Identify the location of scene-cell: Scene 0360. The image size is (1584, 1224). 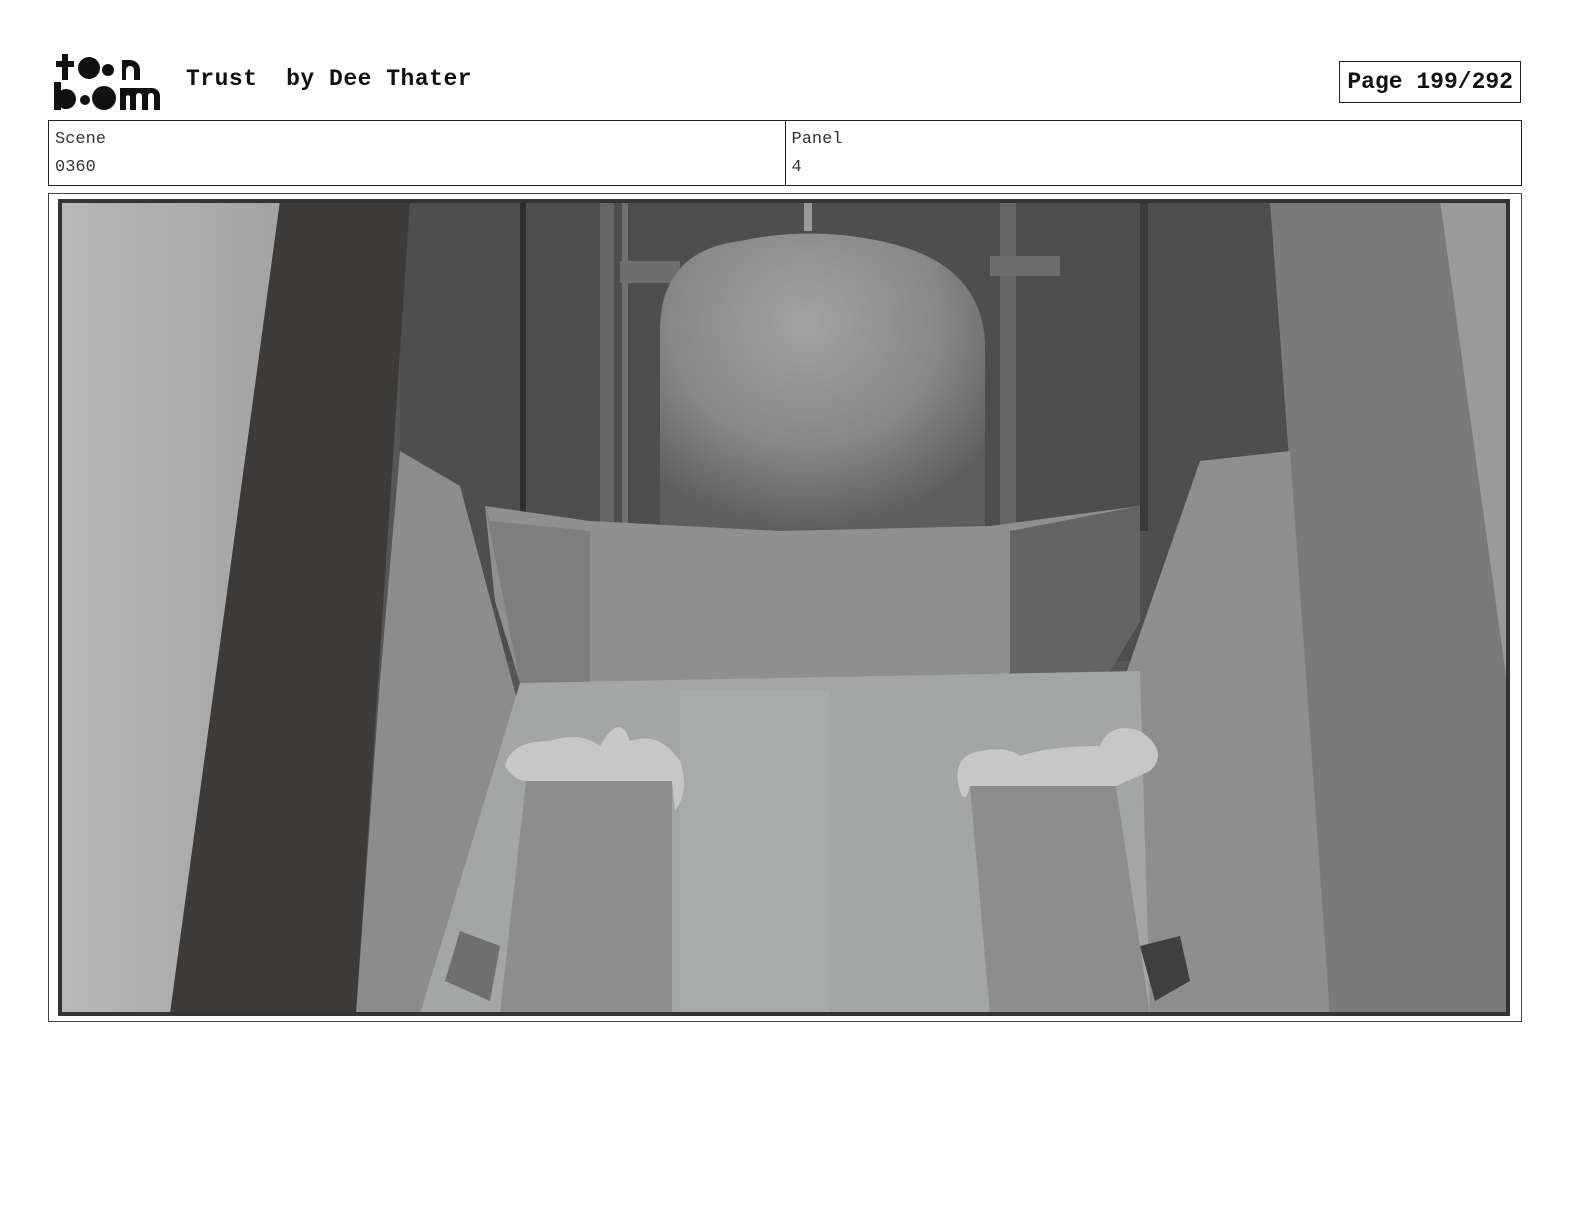
(417, 153).